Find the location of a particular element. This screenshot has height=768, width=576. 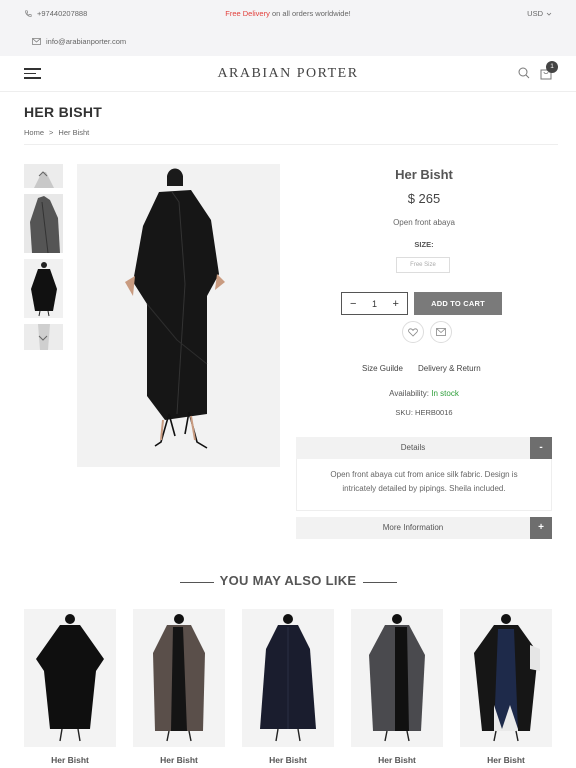

email-contact: info@arabianporter.com is located at coordinates (79, 41).